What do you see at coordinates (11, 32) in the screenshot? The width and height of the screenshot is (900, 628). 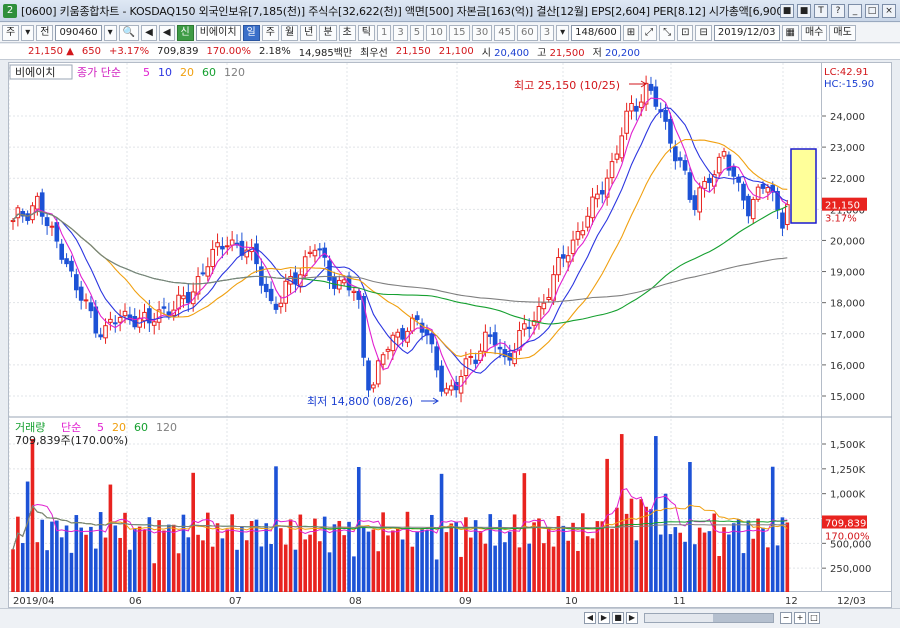 I see `toolbar-item-0: 주` at bounding box center [11, 32].